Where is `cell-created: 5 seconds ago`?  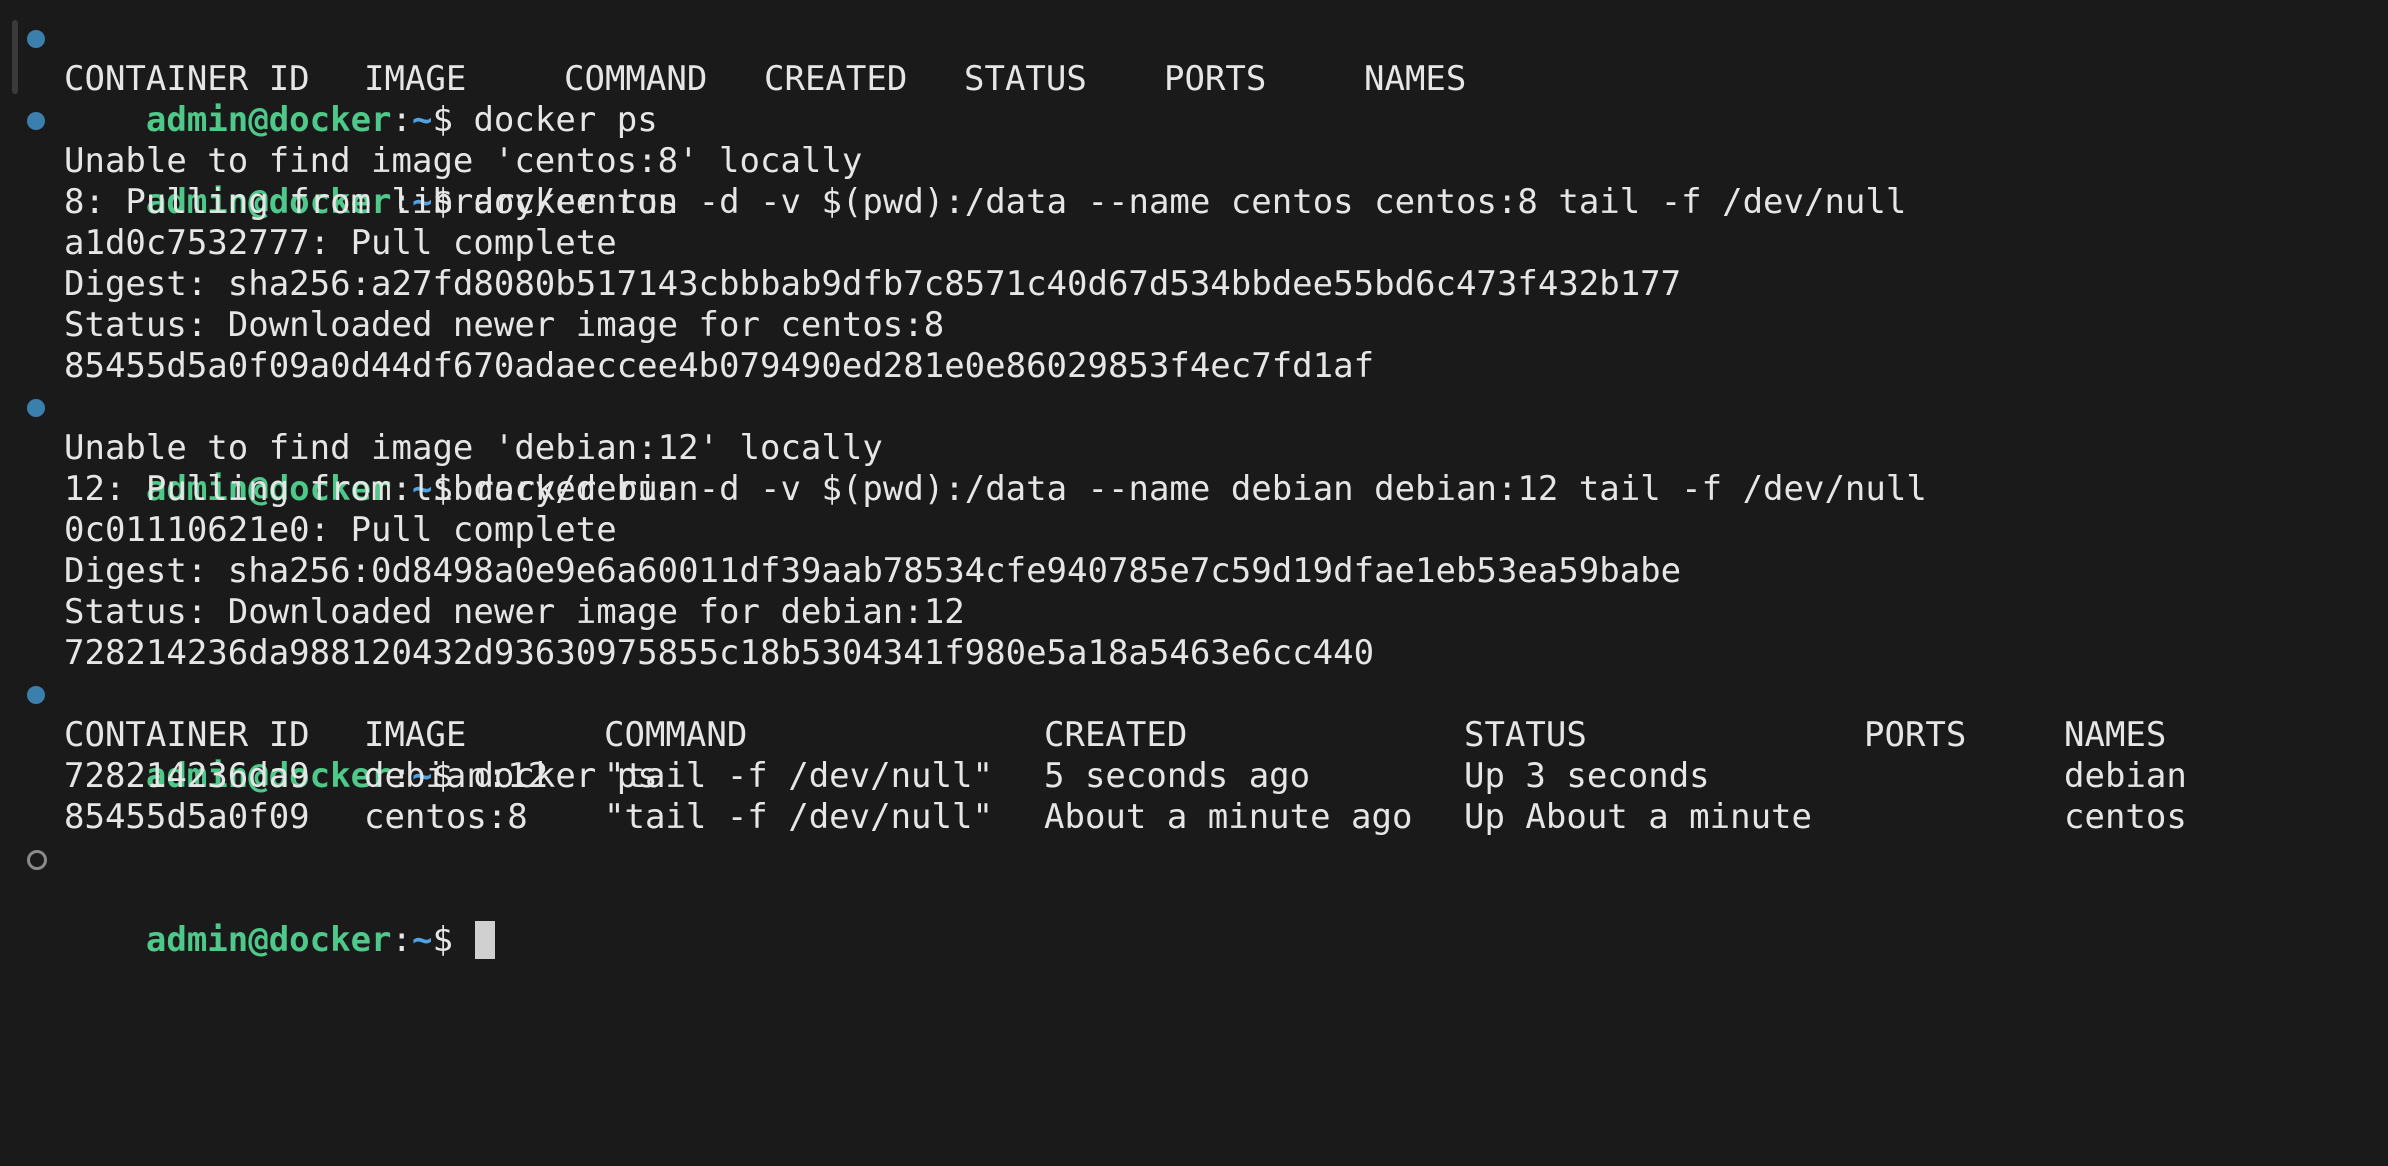
cell-created: 5 seconds ago is located at coordinates (1177, 776).